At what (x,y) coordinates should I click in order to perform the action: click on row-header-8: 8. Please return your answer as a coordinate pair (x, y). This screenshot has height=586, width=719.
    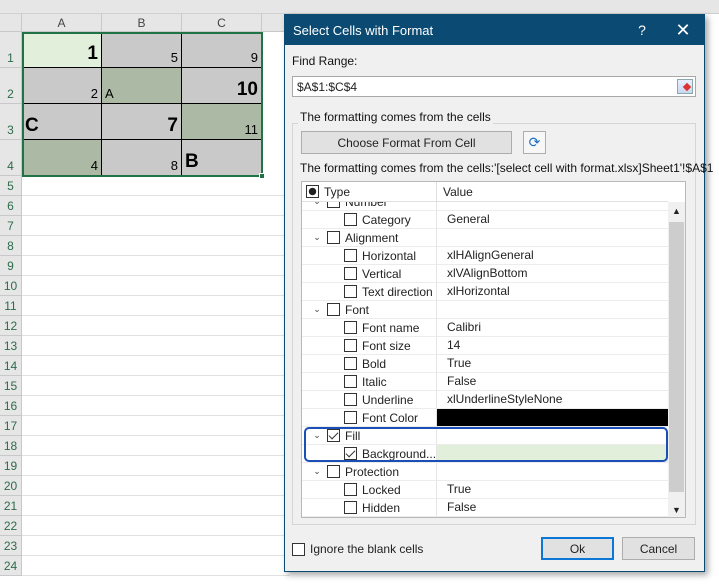
    Looking at the image, I should click on (11, 246).